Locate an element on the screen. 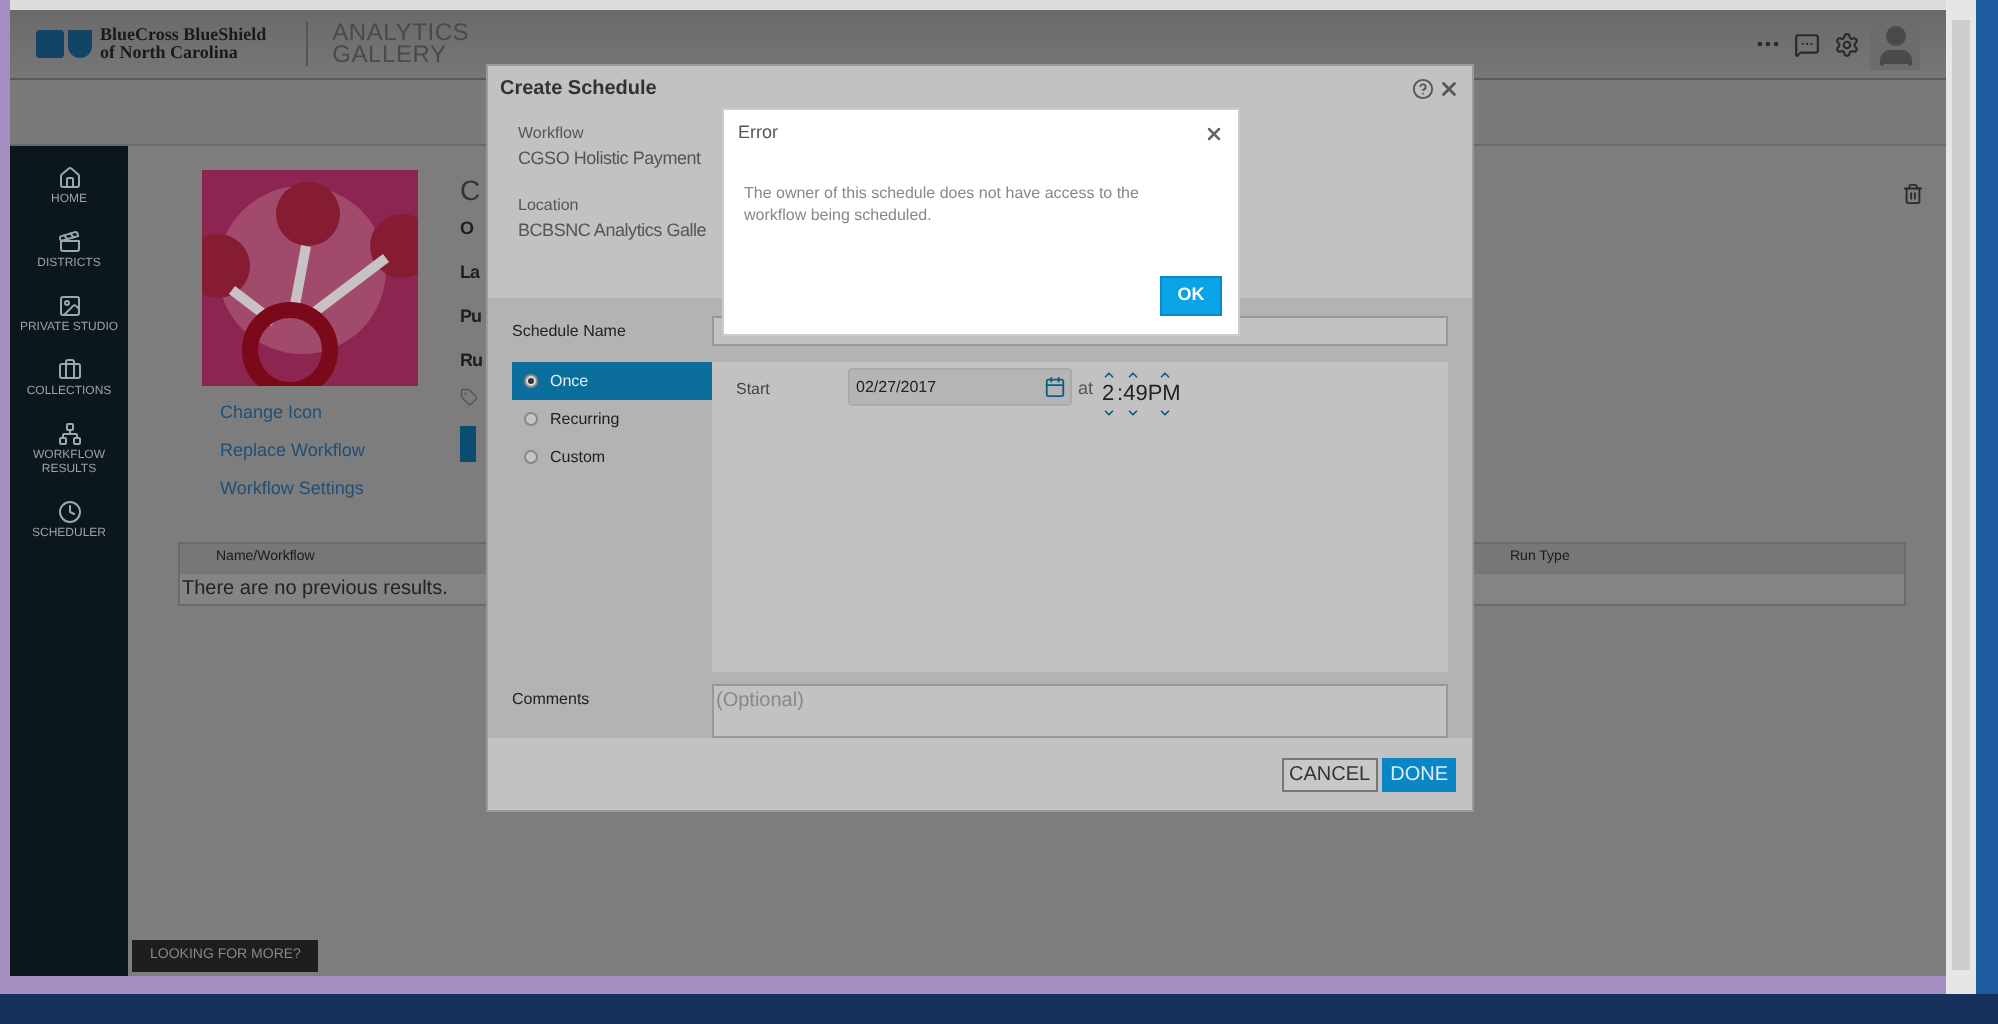 The image size is (1998, 1024). clock-icon is located at coordinates (69, 512).